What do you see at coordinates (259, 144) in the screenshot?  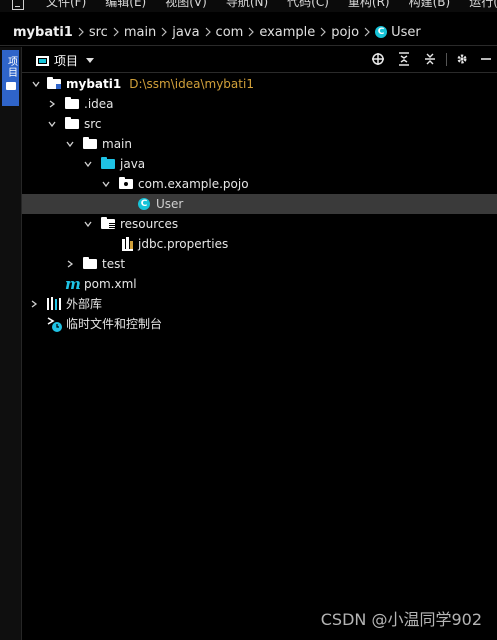 I see `tree-item-main: main` at bounding box center [259, 144].